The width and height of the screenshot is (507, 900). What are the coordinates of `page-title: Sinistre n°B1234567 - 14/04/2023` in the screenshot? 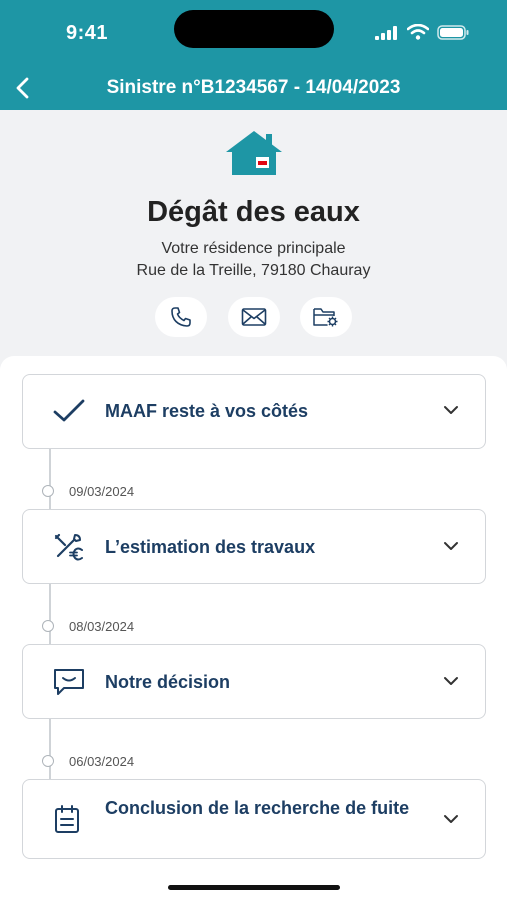 It's located at (253, 87).